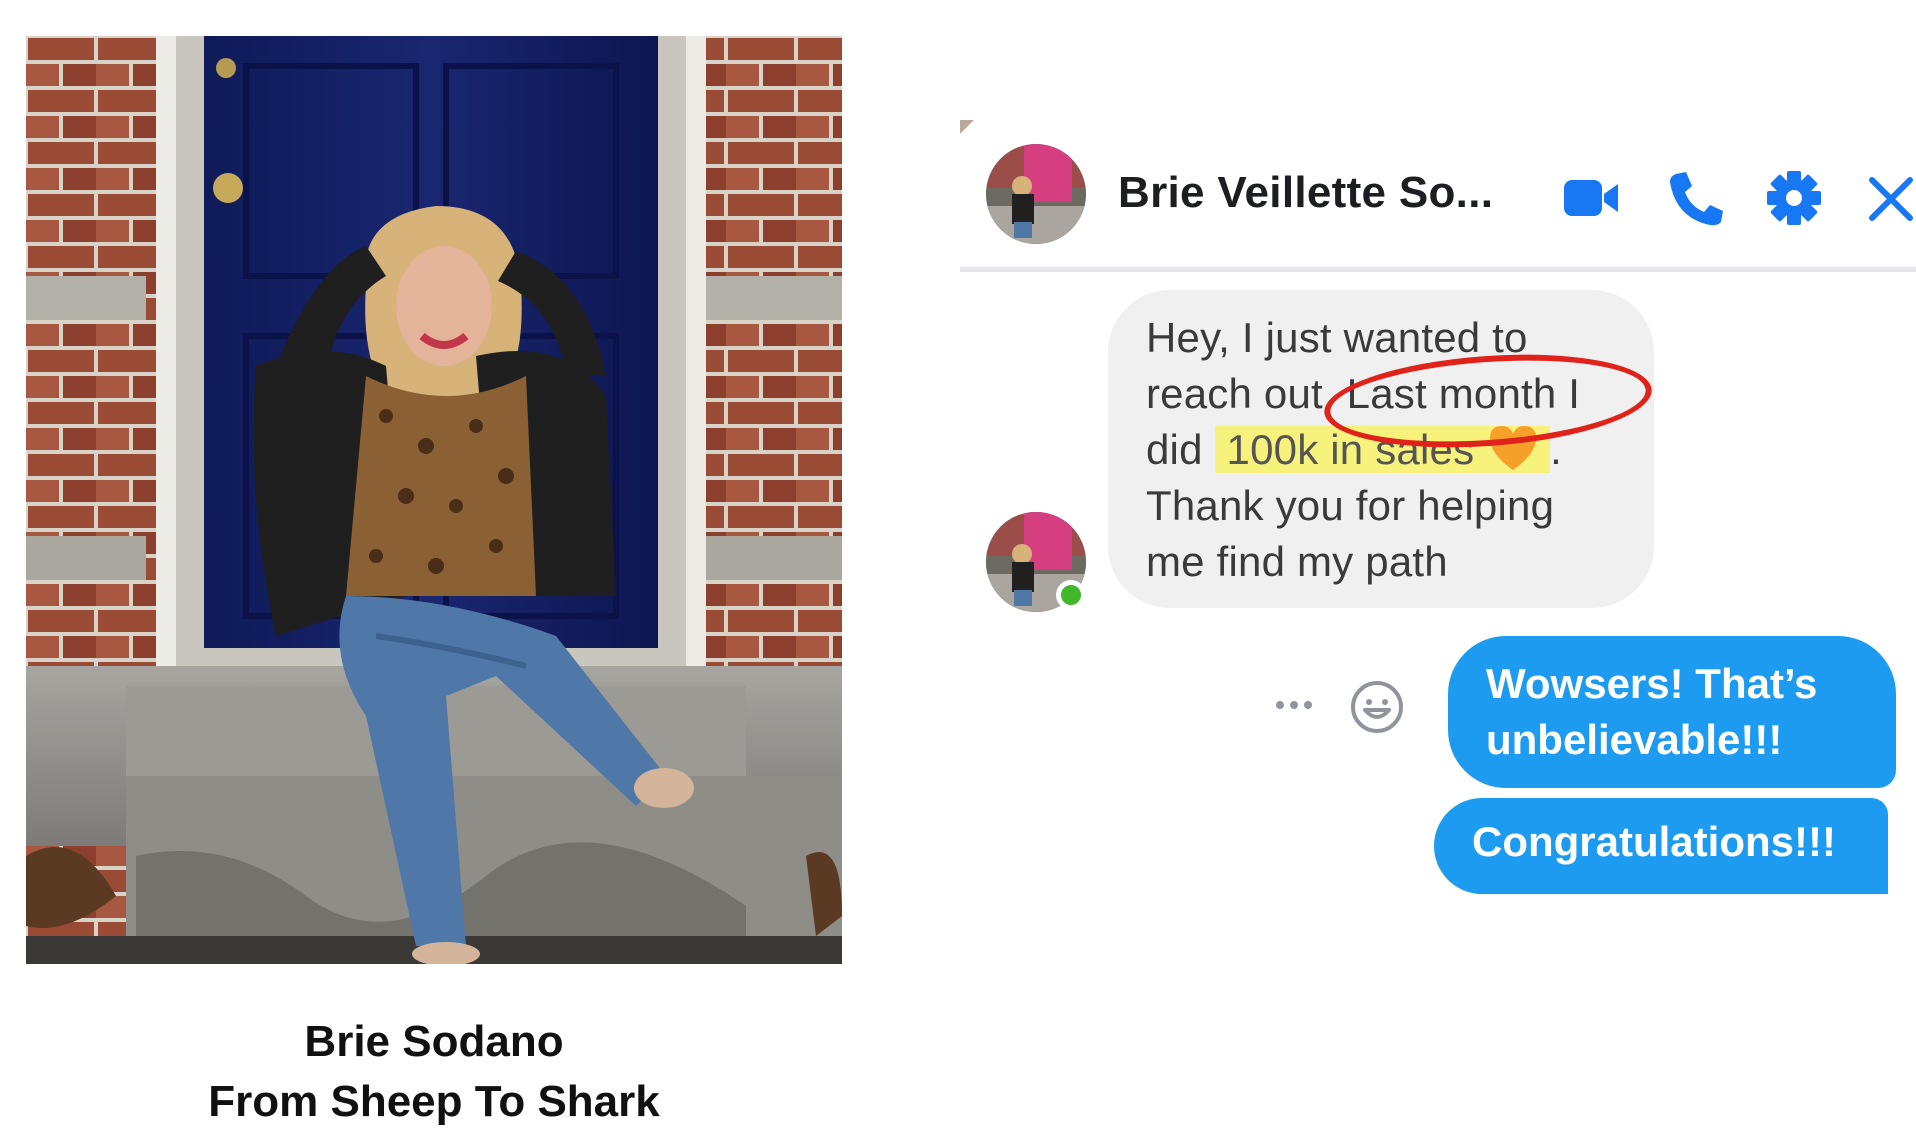 The image size is (1916, 1144). I want to click on message-line: Wowsers! That’s, so click(1652, 683).